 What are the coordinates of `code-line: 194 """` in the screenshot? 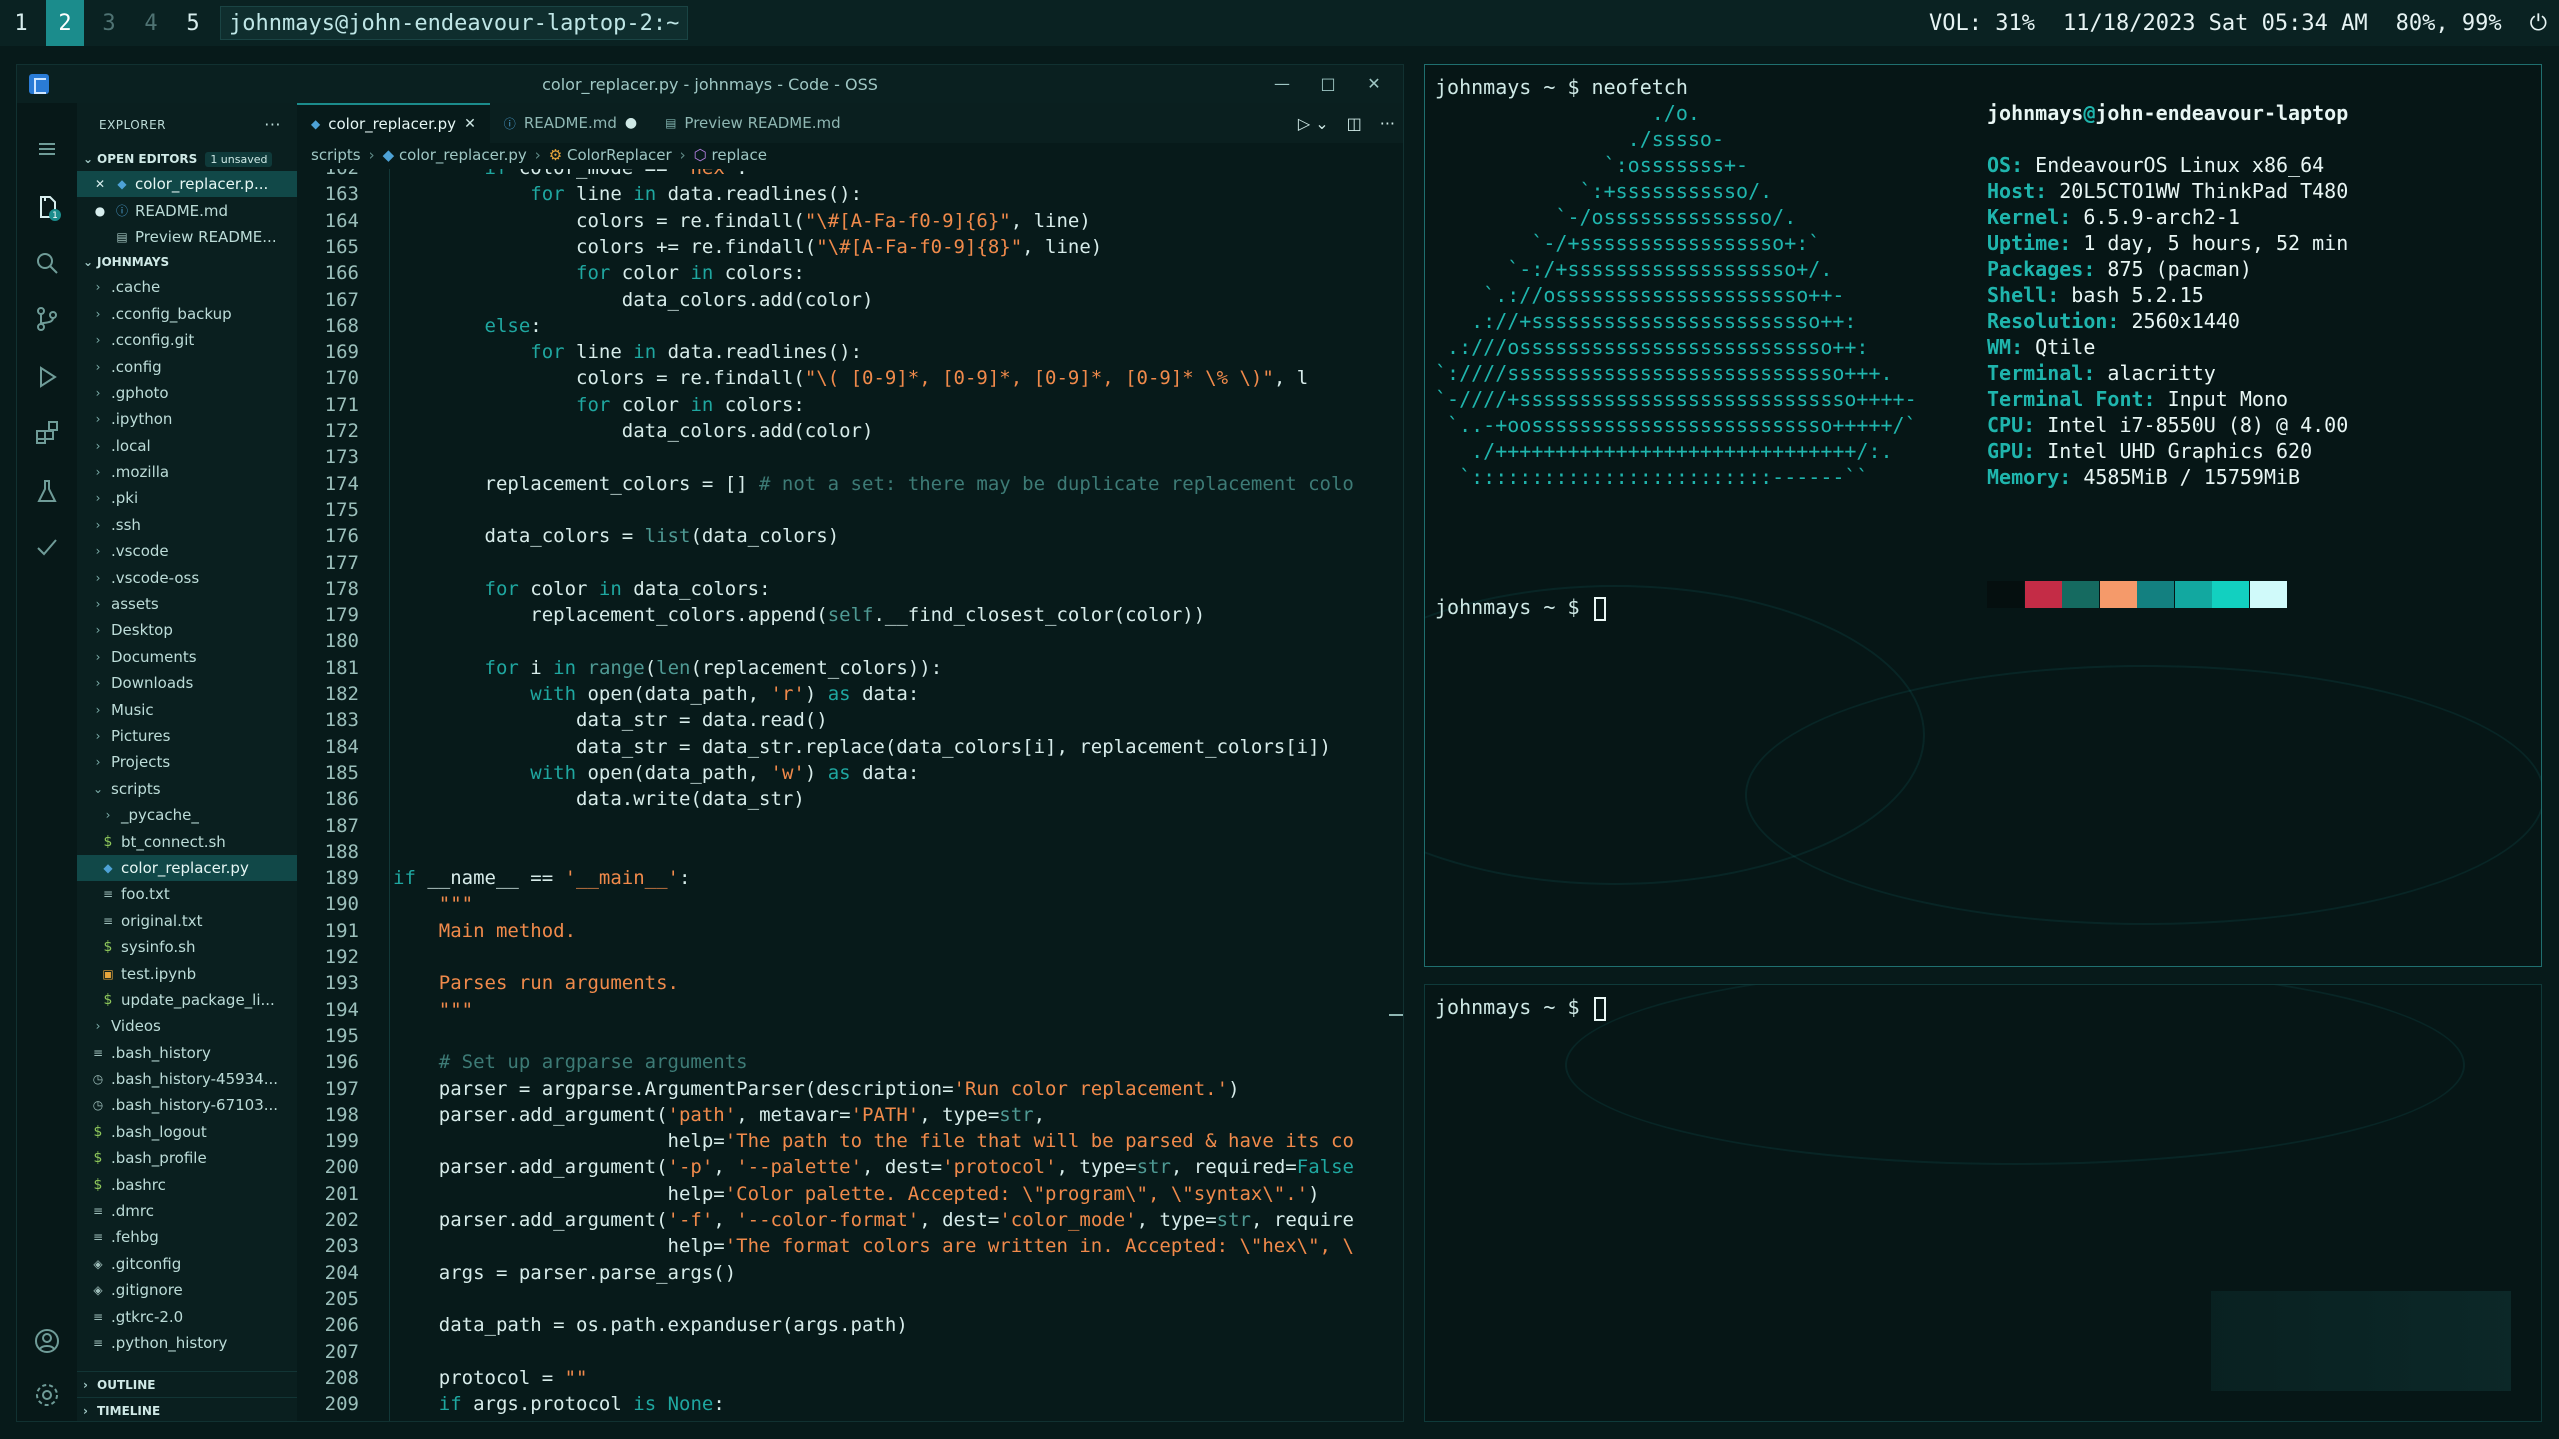 It's located at (850, 1010).